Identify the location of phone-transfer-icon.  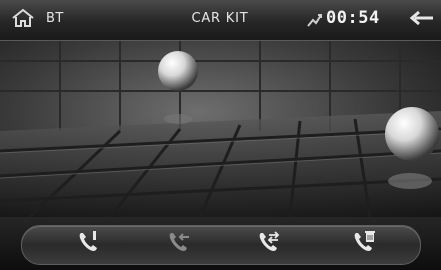
(179, 244).